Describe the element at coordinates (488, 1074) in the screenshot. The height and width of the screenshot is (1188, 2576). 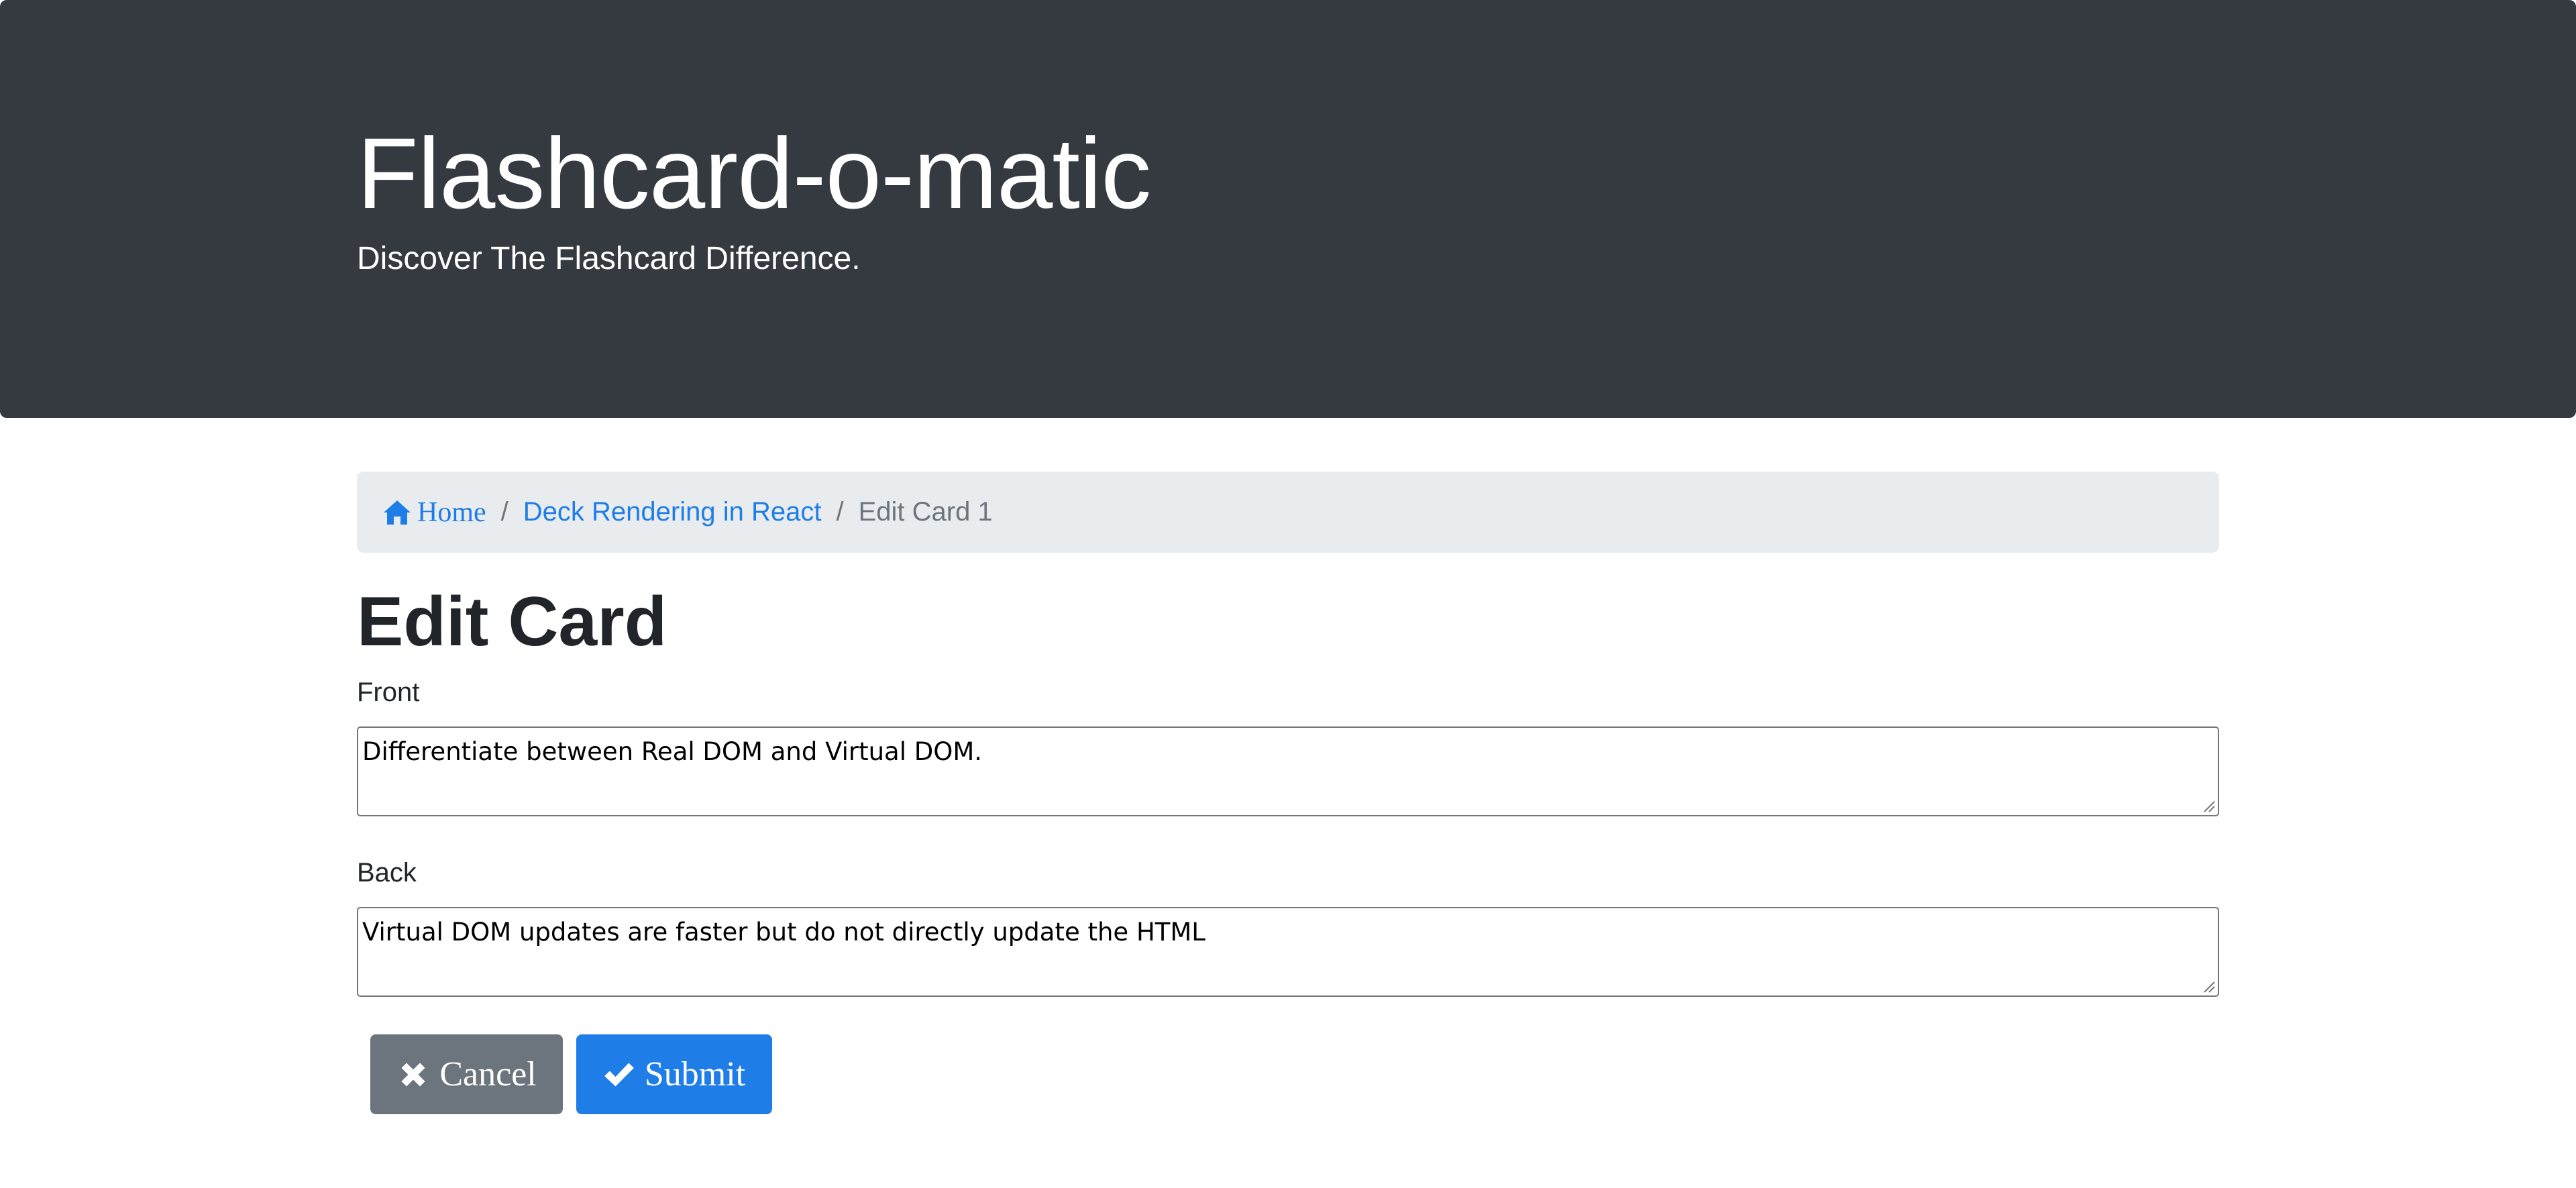
I see `cancel-button-label: Cancel` at that location.